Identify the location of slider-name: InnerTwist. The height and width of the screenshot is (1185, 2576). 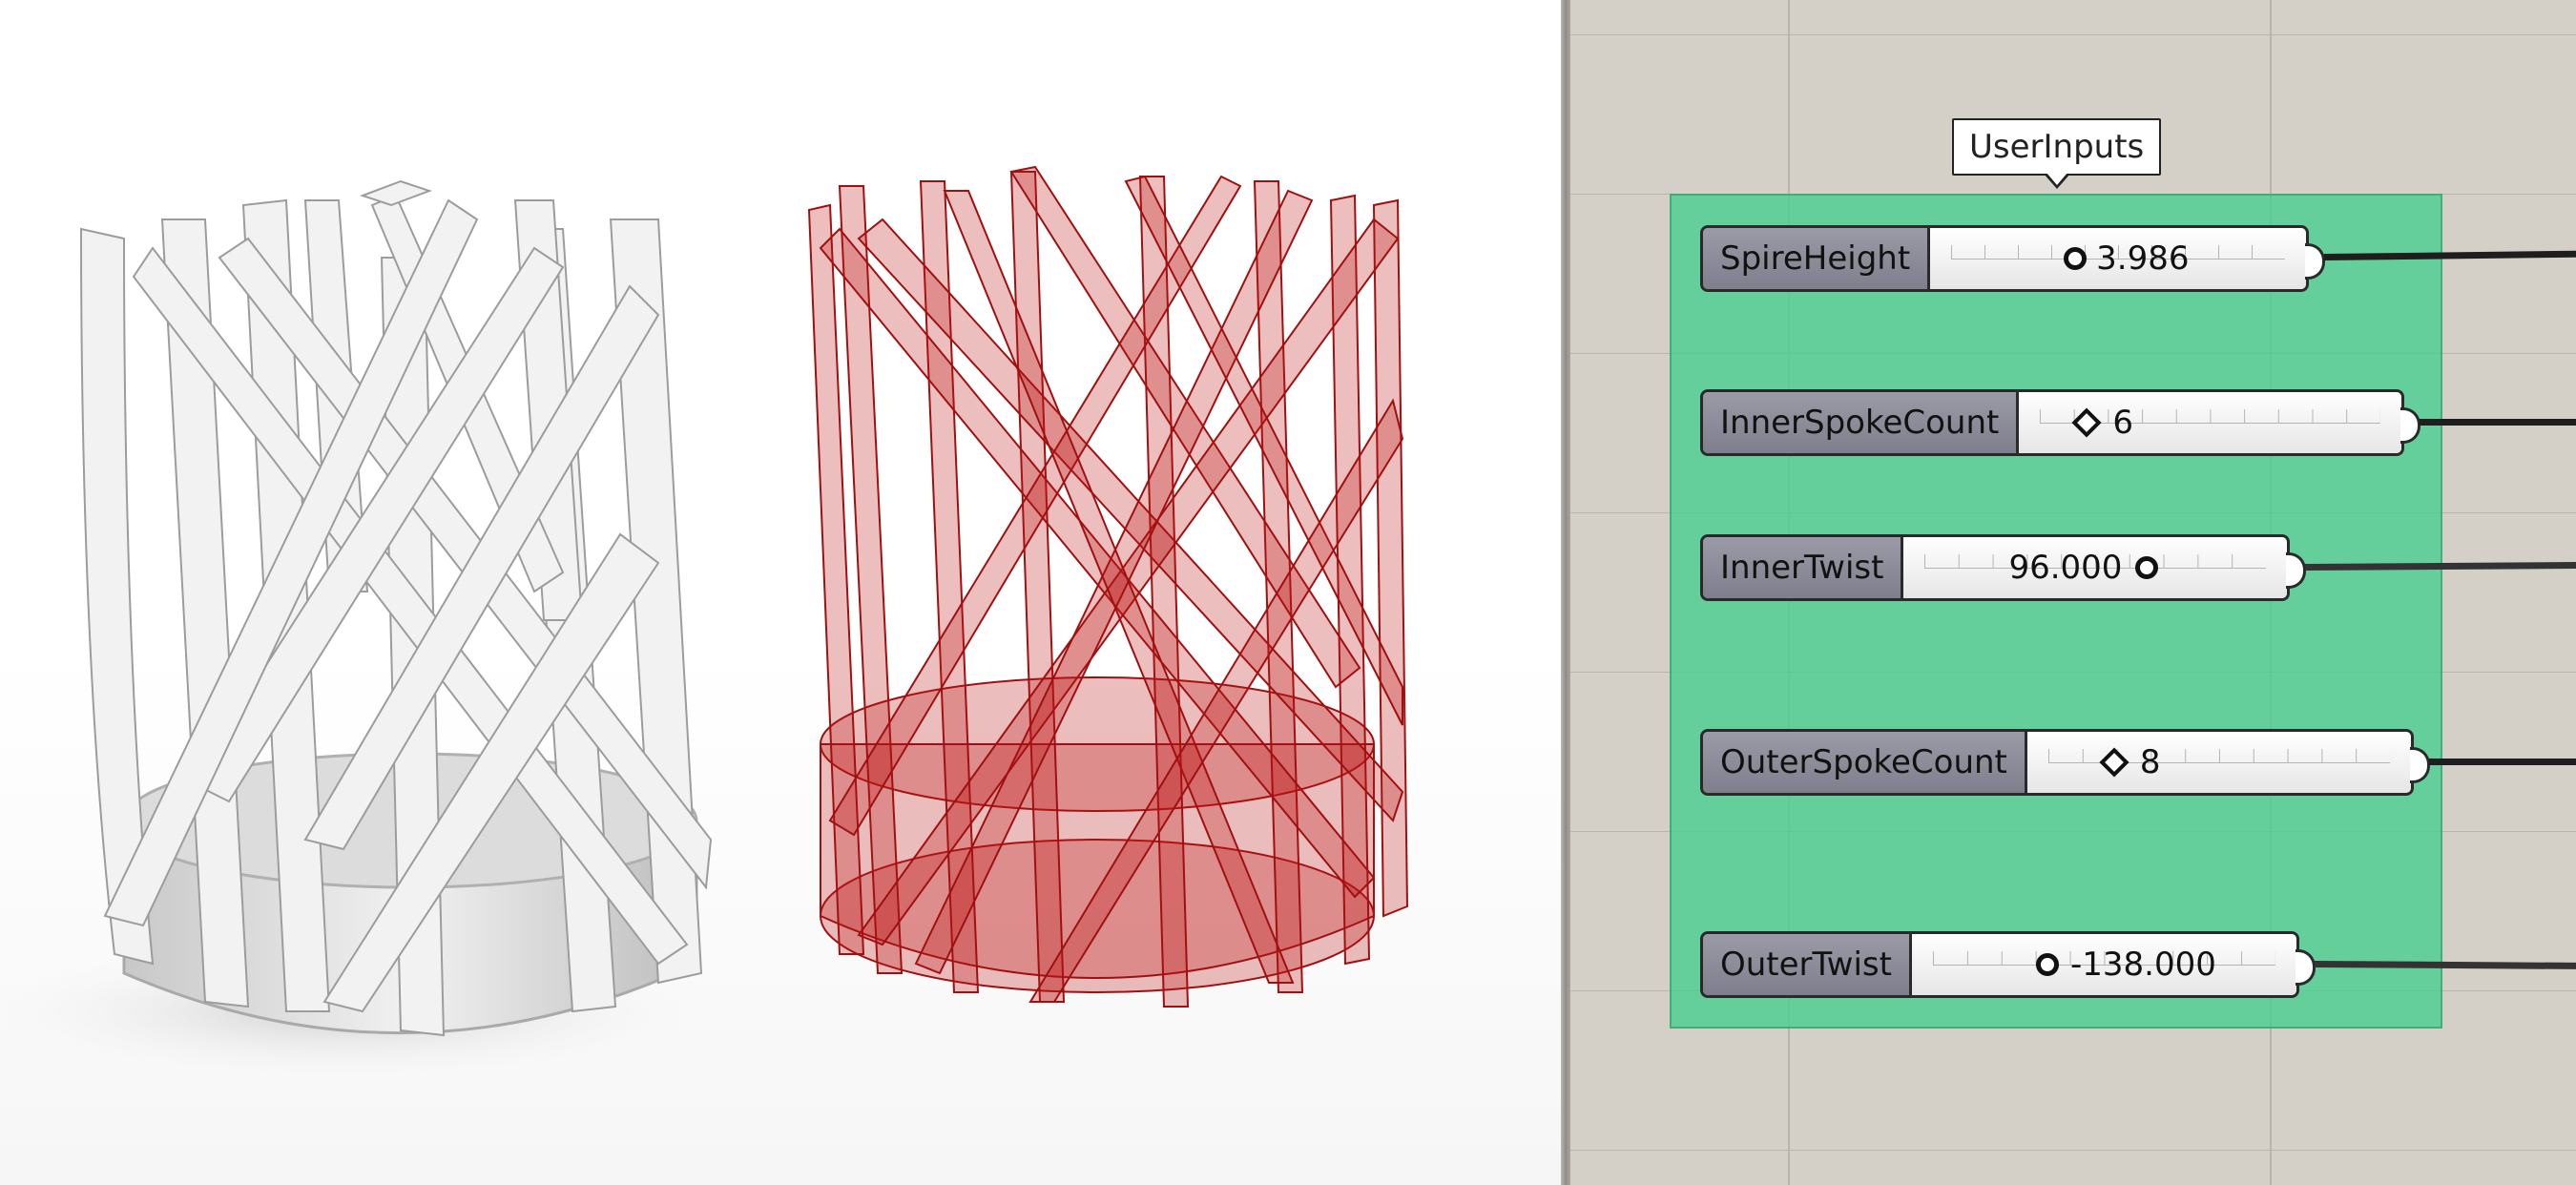
(1803, 567).